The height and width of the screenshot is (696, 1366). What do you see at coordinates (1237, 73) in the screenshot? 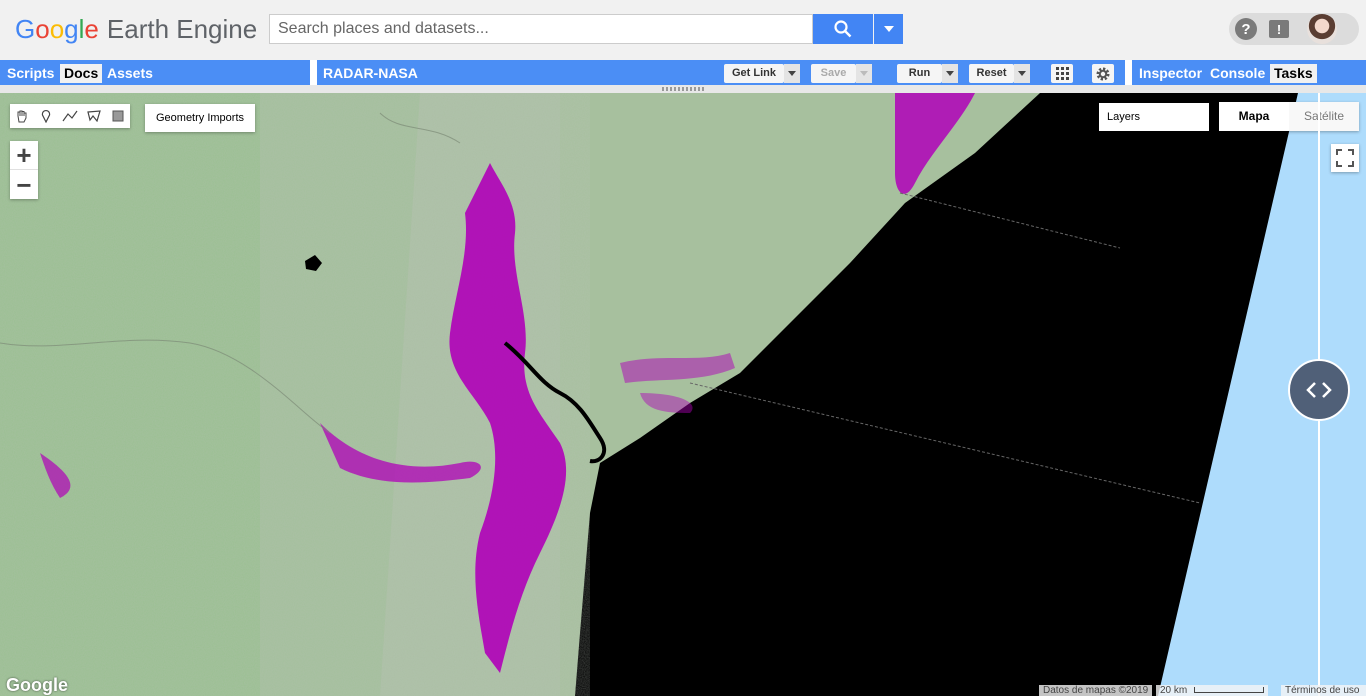
I see `tab-console: Console` at bounding box center [1237, 73].